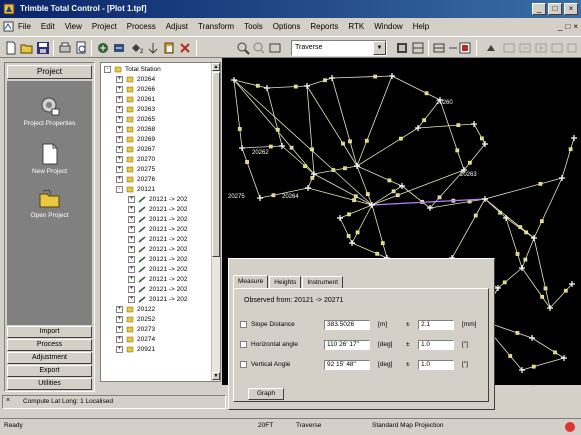  I want to click on chevron-down-icon: ▼, so click(379, 48).